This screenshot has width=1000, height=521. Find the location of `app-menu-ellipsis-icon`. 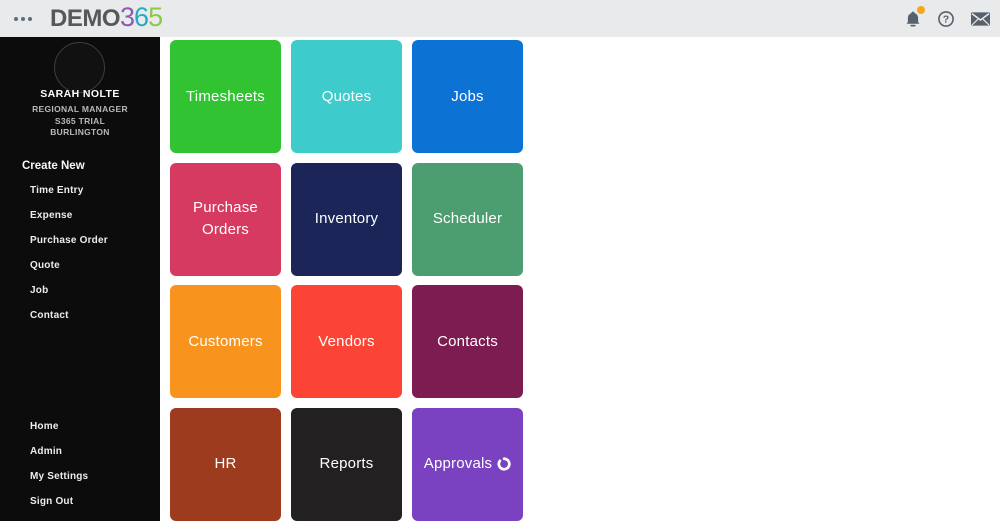

app-menu-ellipsis-icon is located at coordinates (23, 19).